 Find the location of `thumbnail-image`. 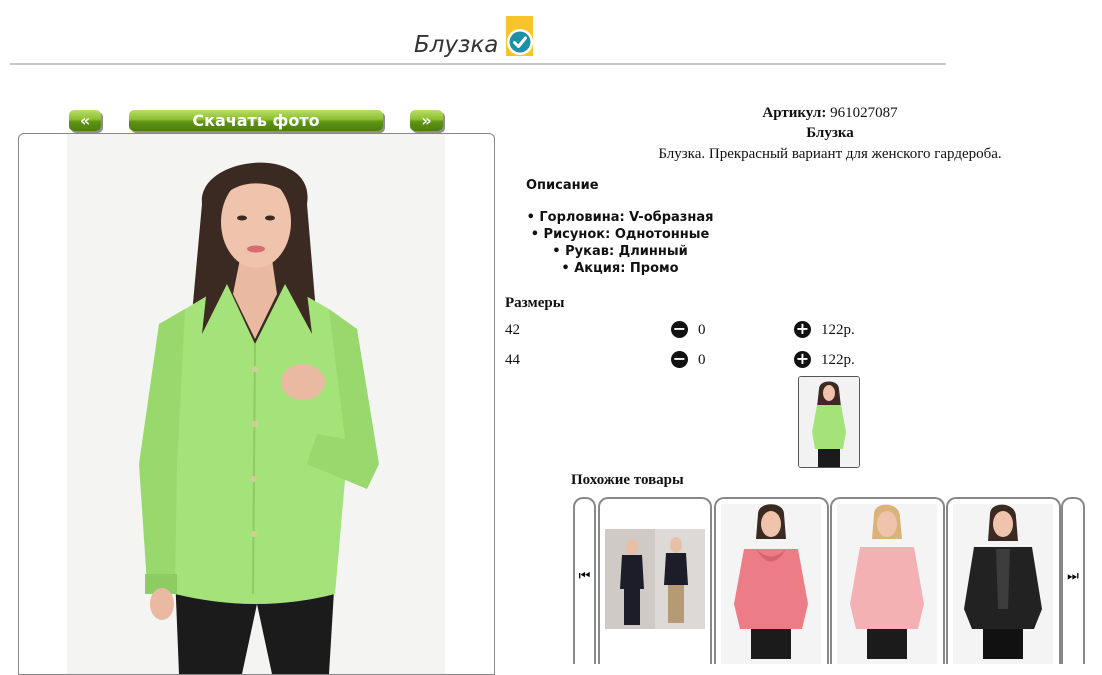

thumbnail-image is located at coordinates (829, 422).